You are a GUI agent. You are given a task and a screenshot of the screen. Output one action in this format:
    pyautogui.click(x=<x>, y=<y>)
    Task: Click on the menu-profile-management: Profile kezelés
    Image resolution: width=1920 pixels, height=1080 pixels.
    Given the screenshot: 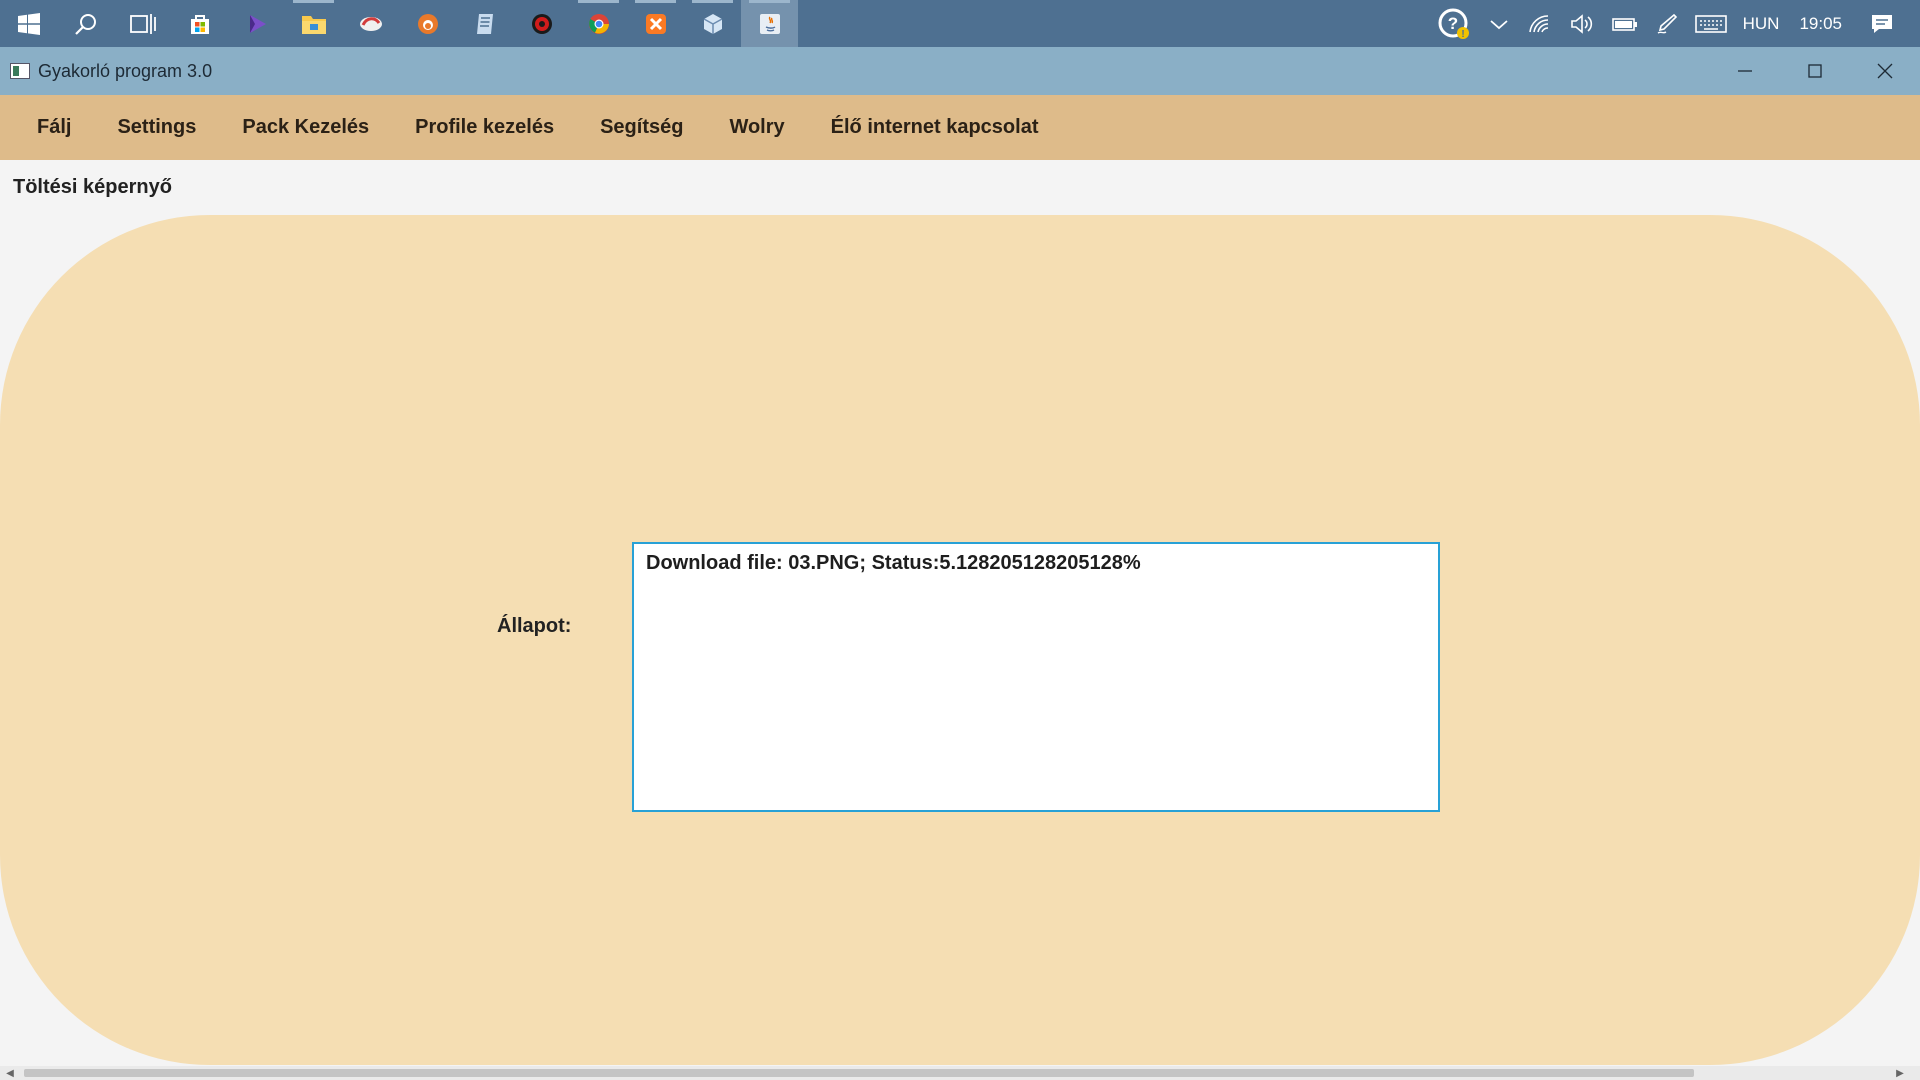 What is the action you would take?
    pyautogui.click(x=490, y=127)
    